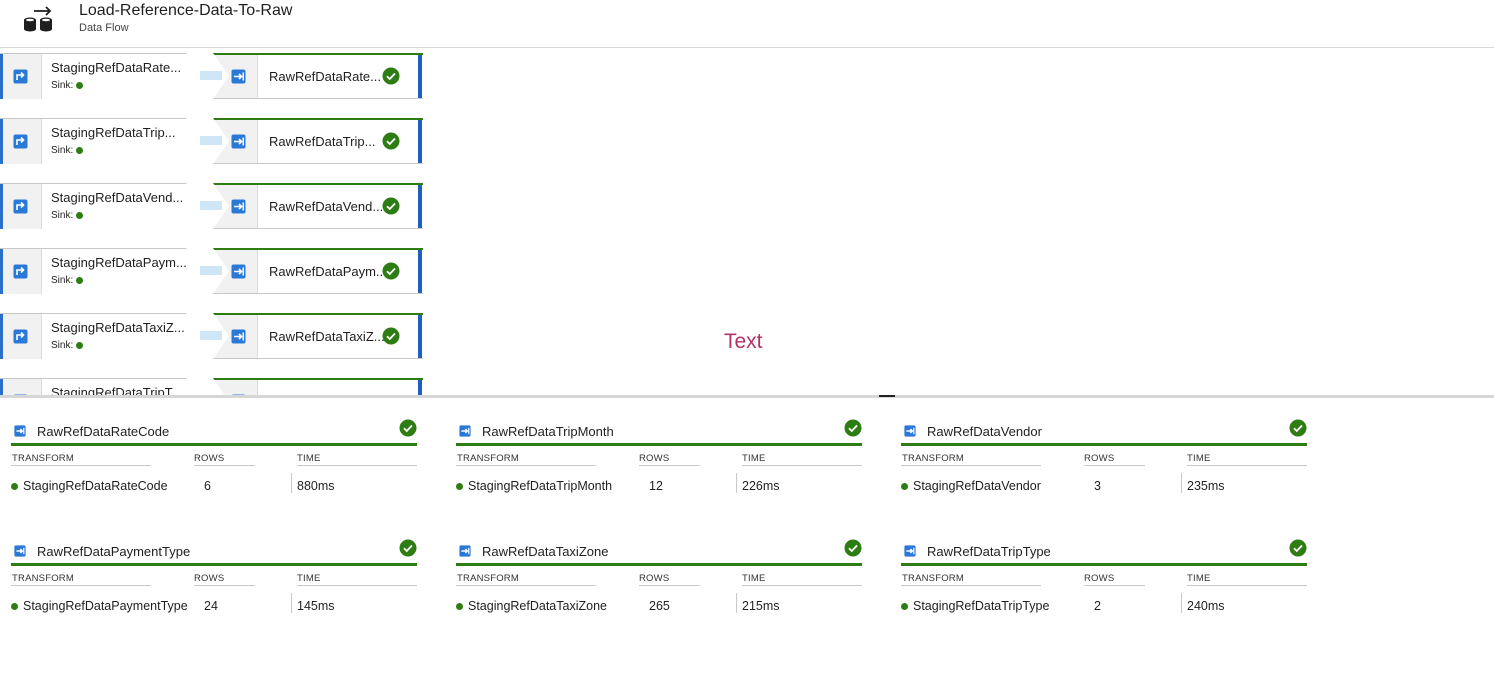 The height and width of the screenshot is (689, 1494). What do you see at coordinates (656, 486) in the screenshot?
I see `rows-value: 12` at bounding box center [656, 486].